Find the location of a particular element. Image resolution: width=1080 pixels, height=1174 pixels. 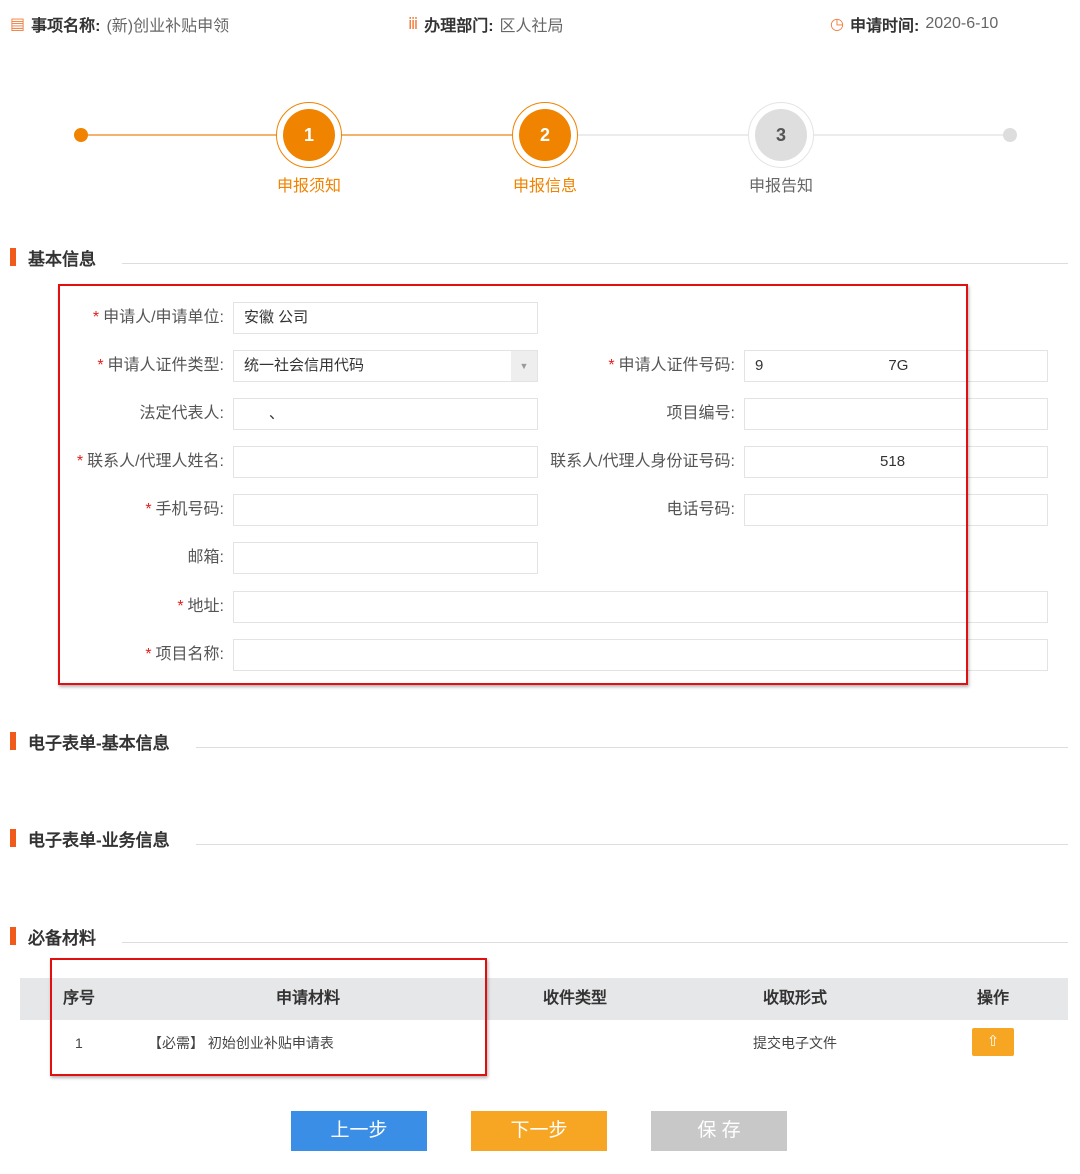

col-header-form: 收取形式 is located at coordinates (794, 998).